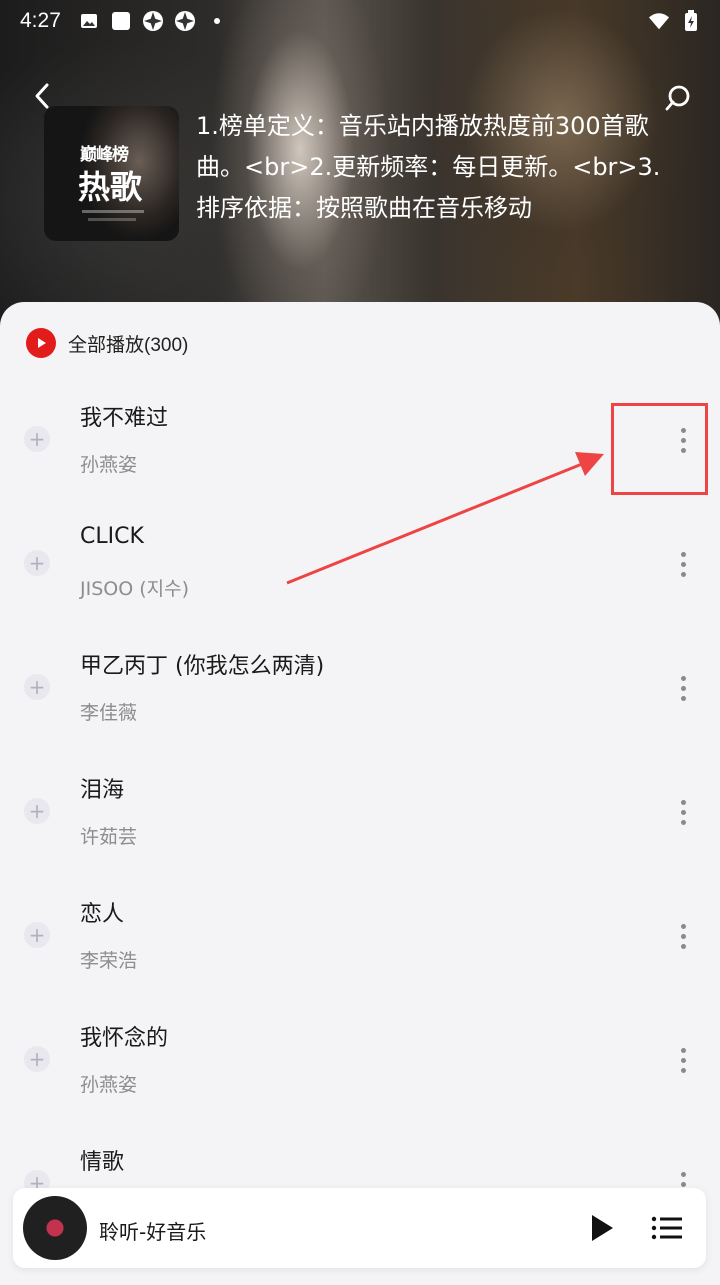  Describe the element at coordinates (360, 568) in the screenshot. I see `song-row: + CLICK JISOO (지수)` at that location.